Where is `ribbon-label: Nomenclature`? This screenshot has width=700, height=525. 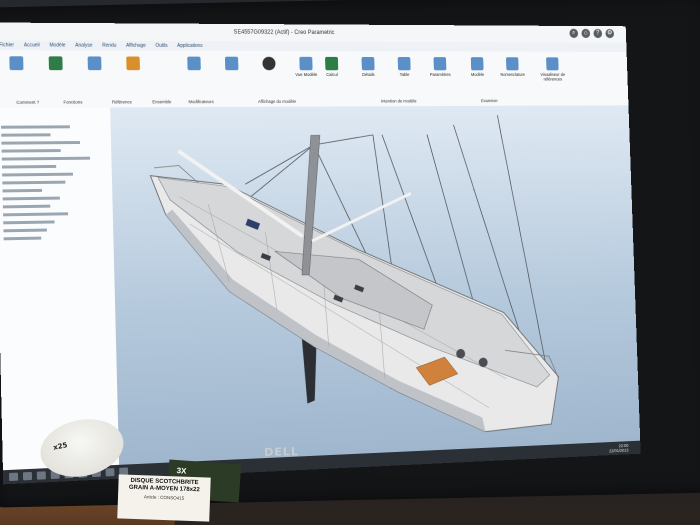
ribbon-label: Nomenclature is located at coordinates (512, 74).